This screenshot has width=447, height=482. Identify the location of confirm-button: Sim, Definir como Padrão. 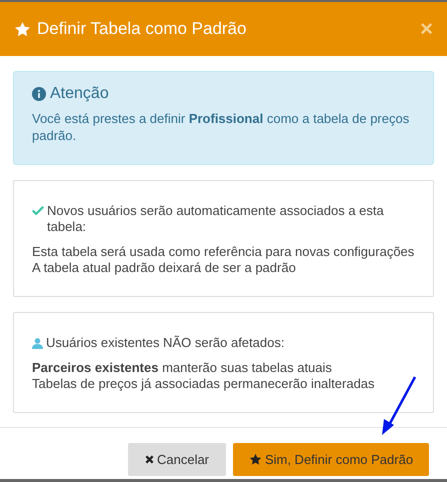
(331, 459).